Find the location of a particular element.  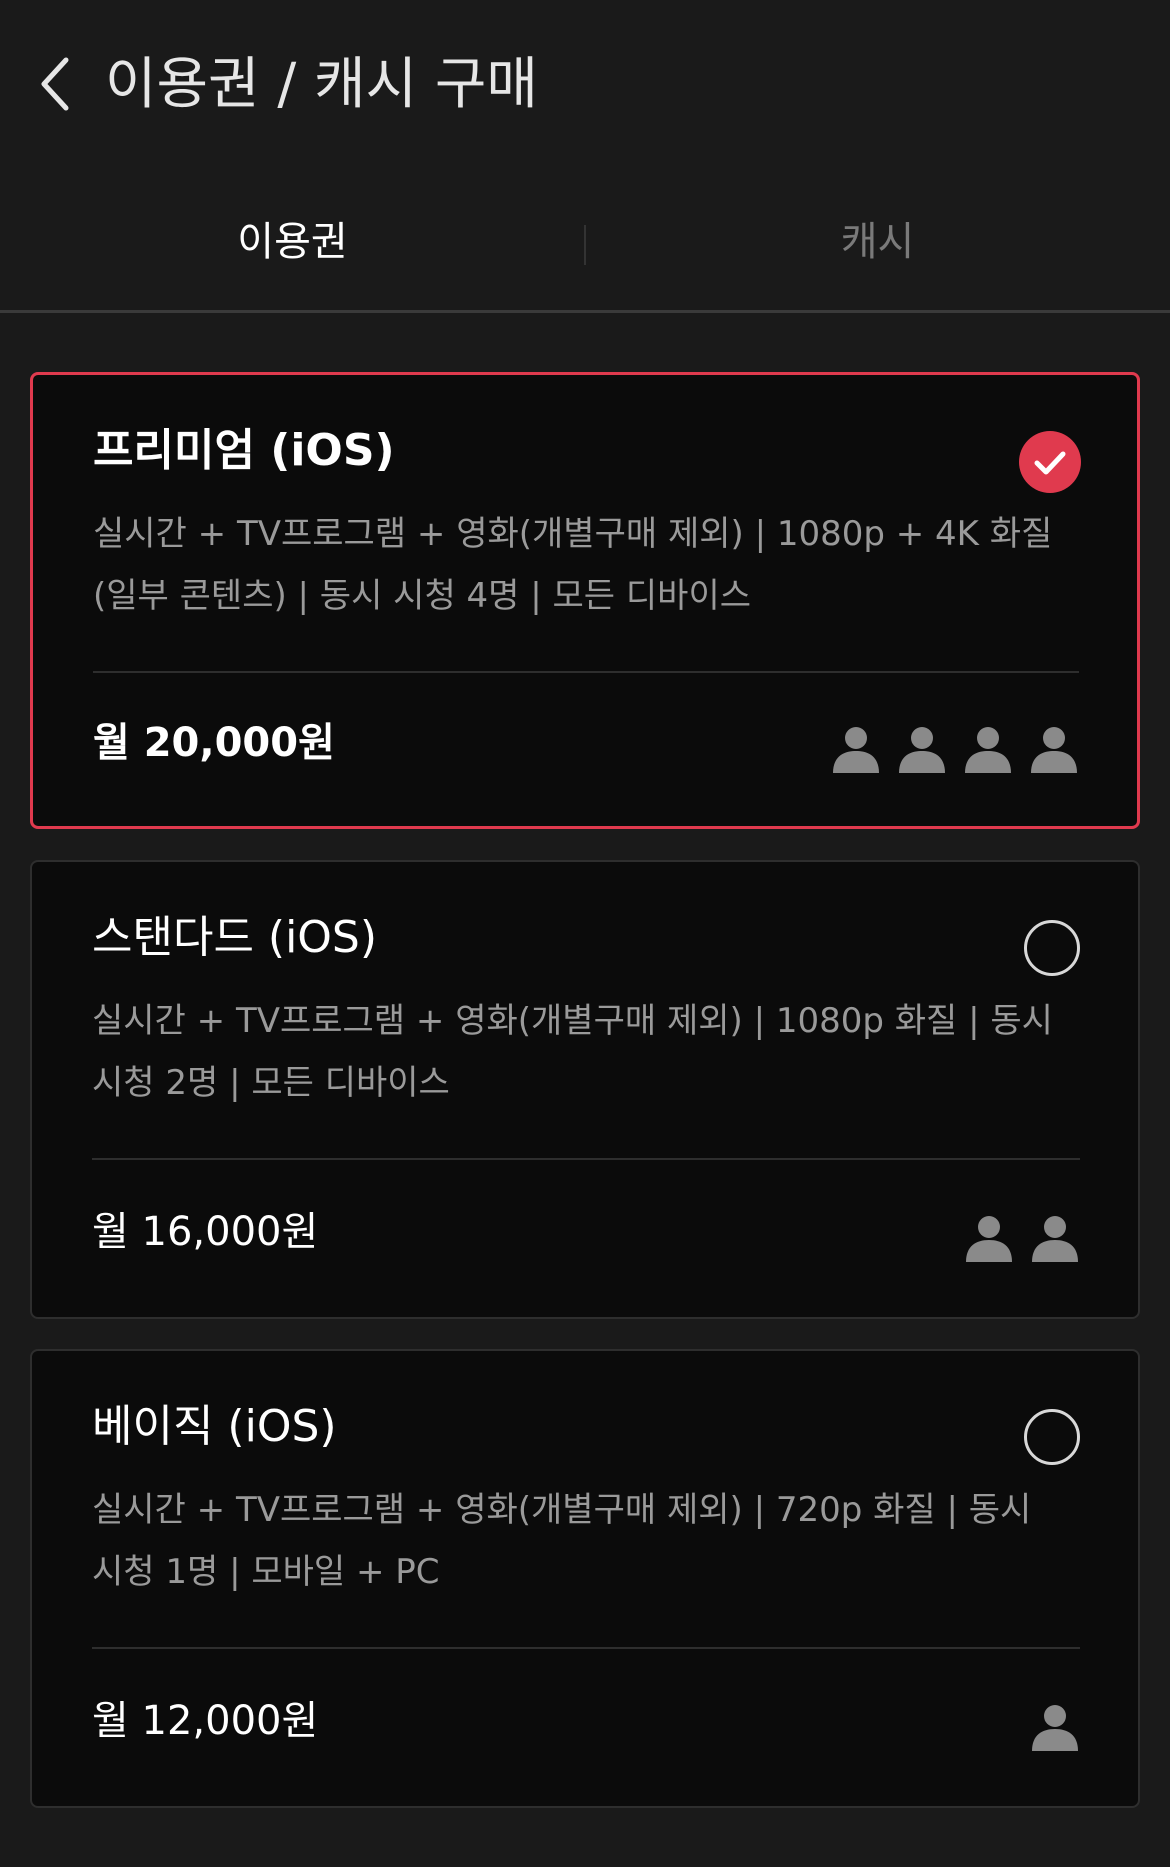

tab-bar: 이용권 캐시 is located at coordinates (585, 256).